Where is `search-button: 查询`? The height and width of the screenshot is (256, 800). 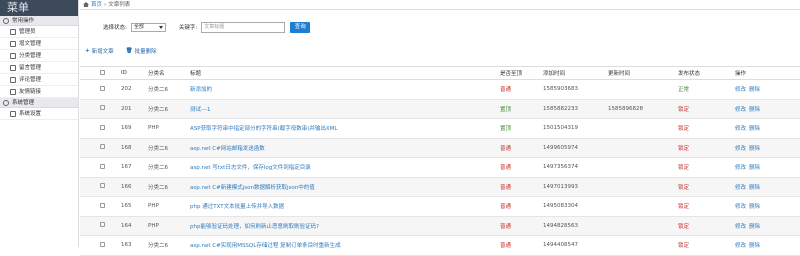
search-button: 查询 is located at coordinates (300, 27).